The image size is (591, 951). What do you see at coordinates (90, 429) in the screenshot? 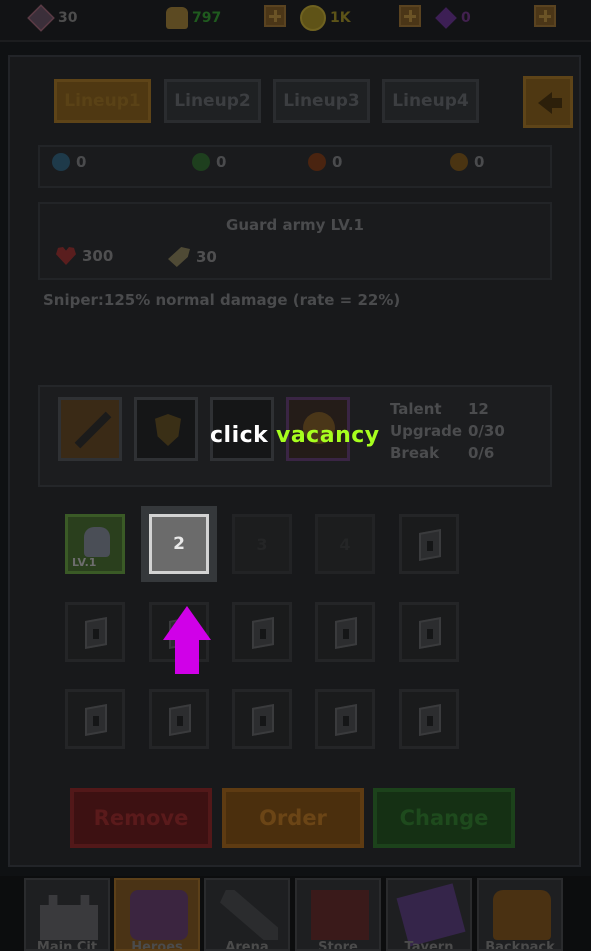
I see `weapon-slot` at bounding box center [90, 429].